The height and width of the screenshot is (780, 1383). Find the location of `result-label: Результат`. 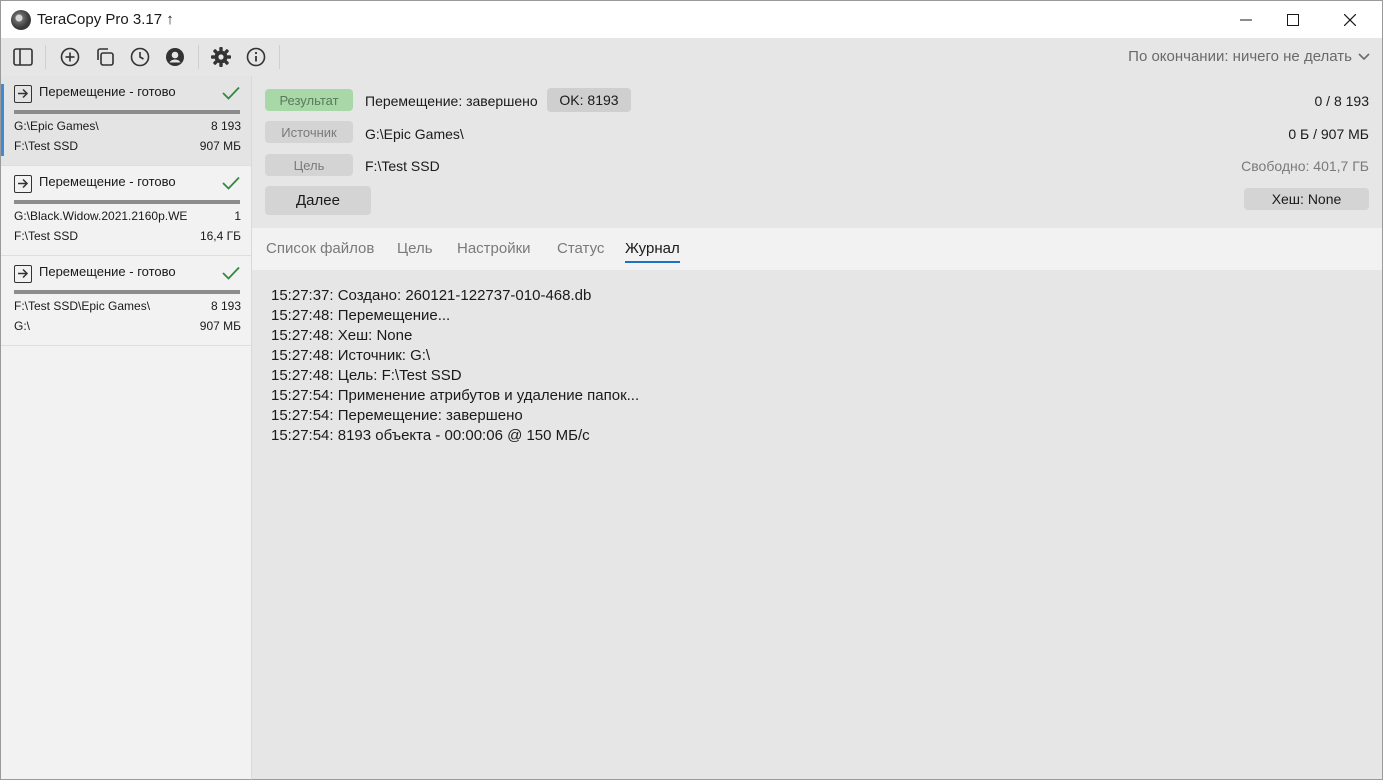

result-label: Результат is located at coordinates (309, 100).